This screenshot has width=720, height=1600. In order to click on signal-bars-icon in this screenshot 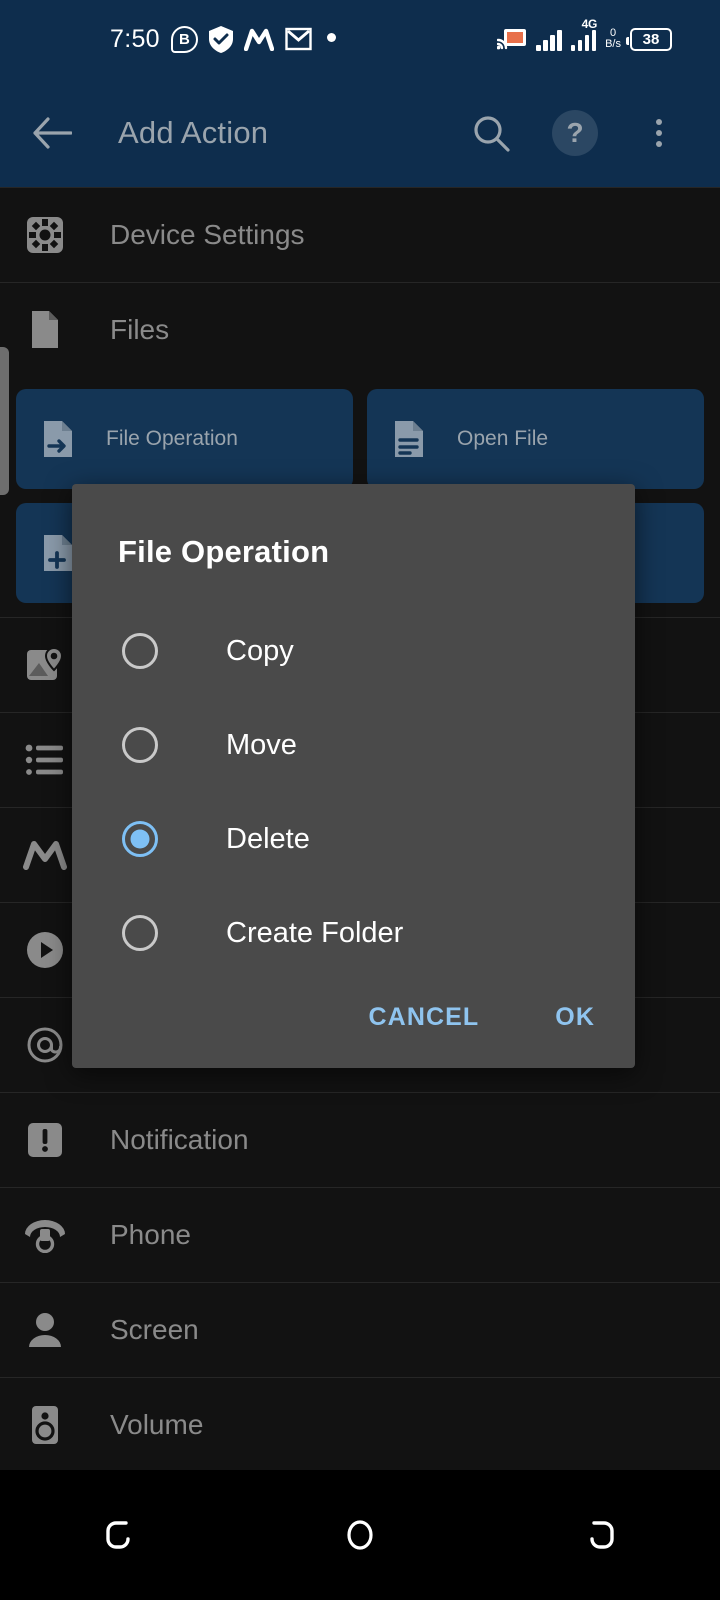, I will do `click(549, 39)`.